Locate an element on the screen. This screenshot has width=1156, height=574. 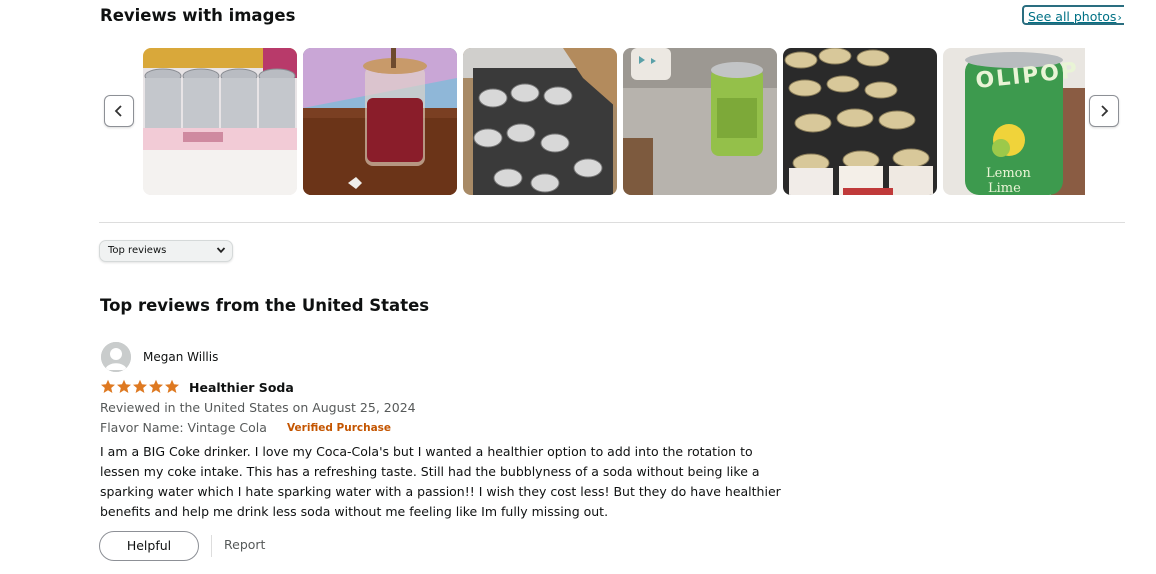
action-divider is located at coordinates (211, 546).